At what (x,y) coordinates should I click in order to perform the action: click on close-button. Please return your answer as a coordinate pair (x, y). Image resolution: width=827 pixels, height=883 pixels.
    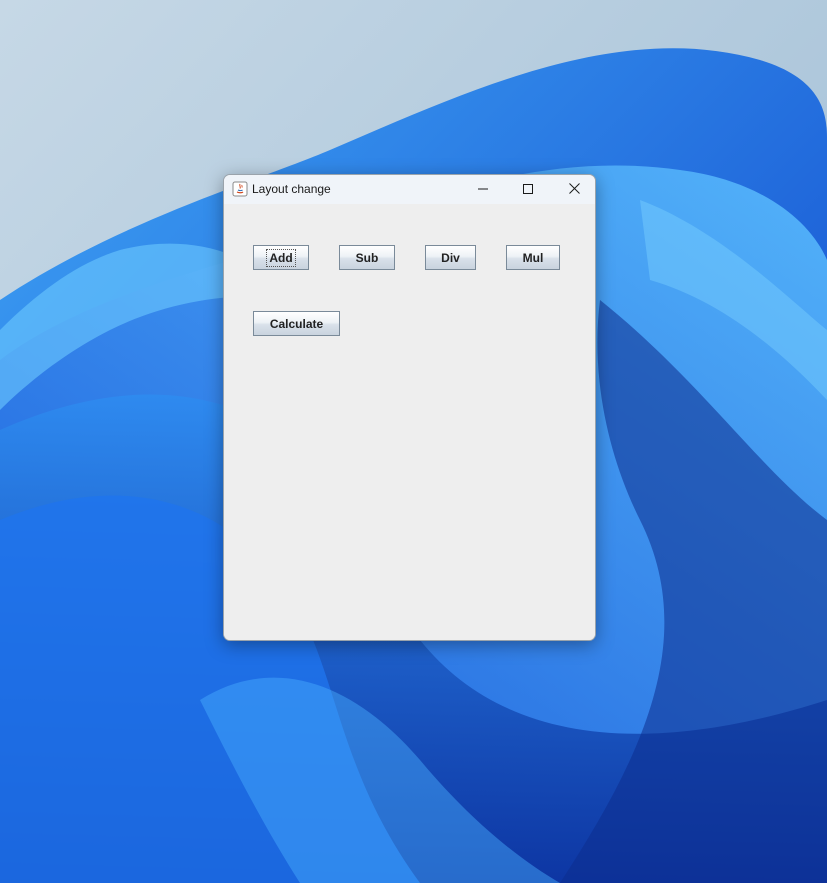
    Looking at the image, I should click on (573, 189).